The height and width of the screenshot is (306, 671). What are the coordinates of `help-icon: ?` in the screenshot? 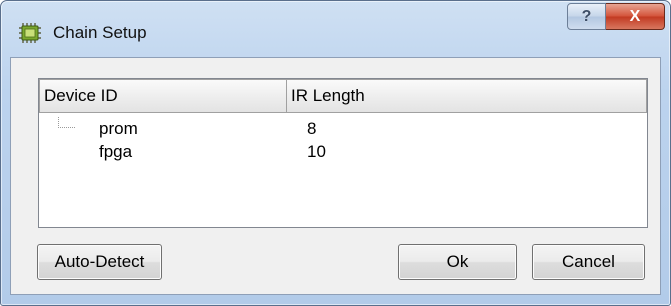 It's located at (586, 16).